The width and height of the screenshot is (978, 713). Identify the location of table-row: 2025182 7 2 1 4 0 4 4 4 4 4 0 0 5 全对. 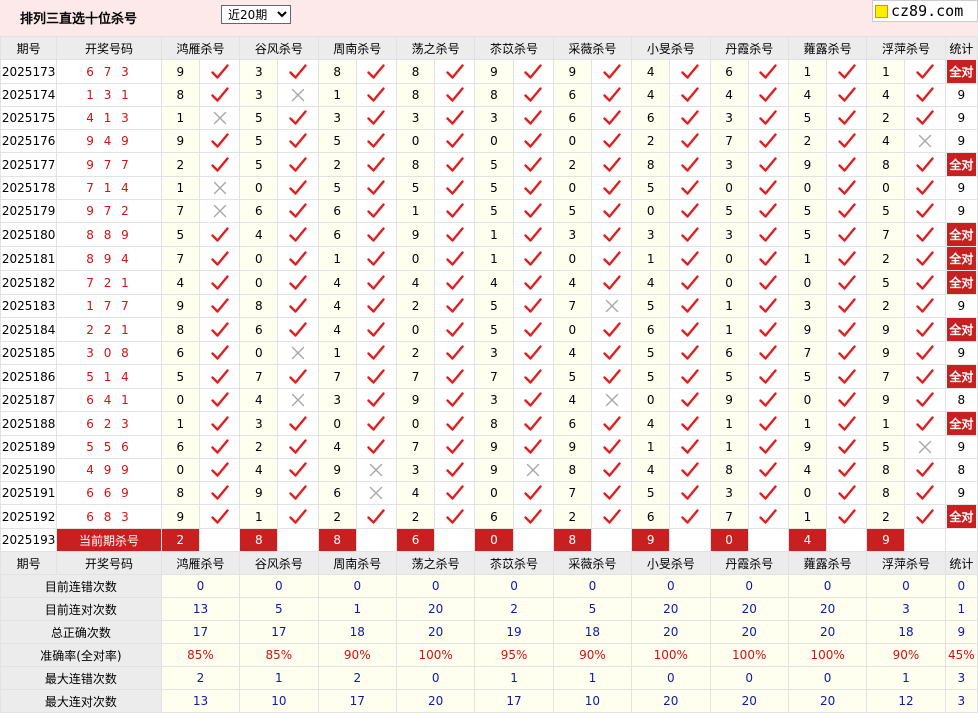
(489, 282).